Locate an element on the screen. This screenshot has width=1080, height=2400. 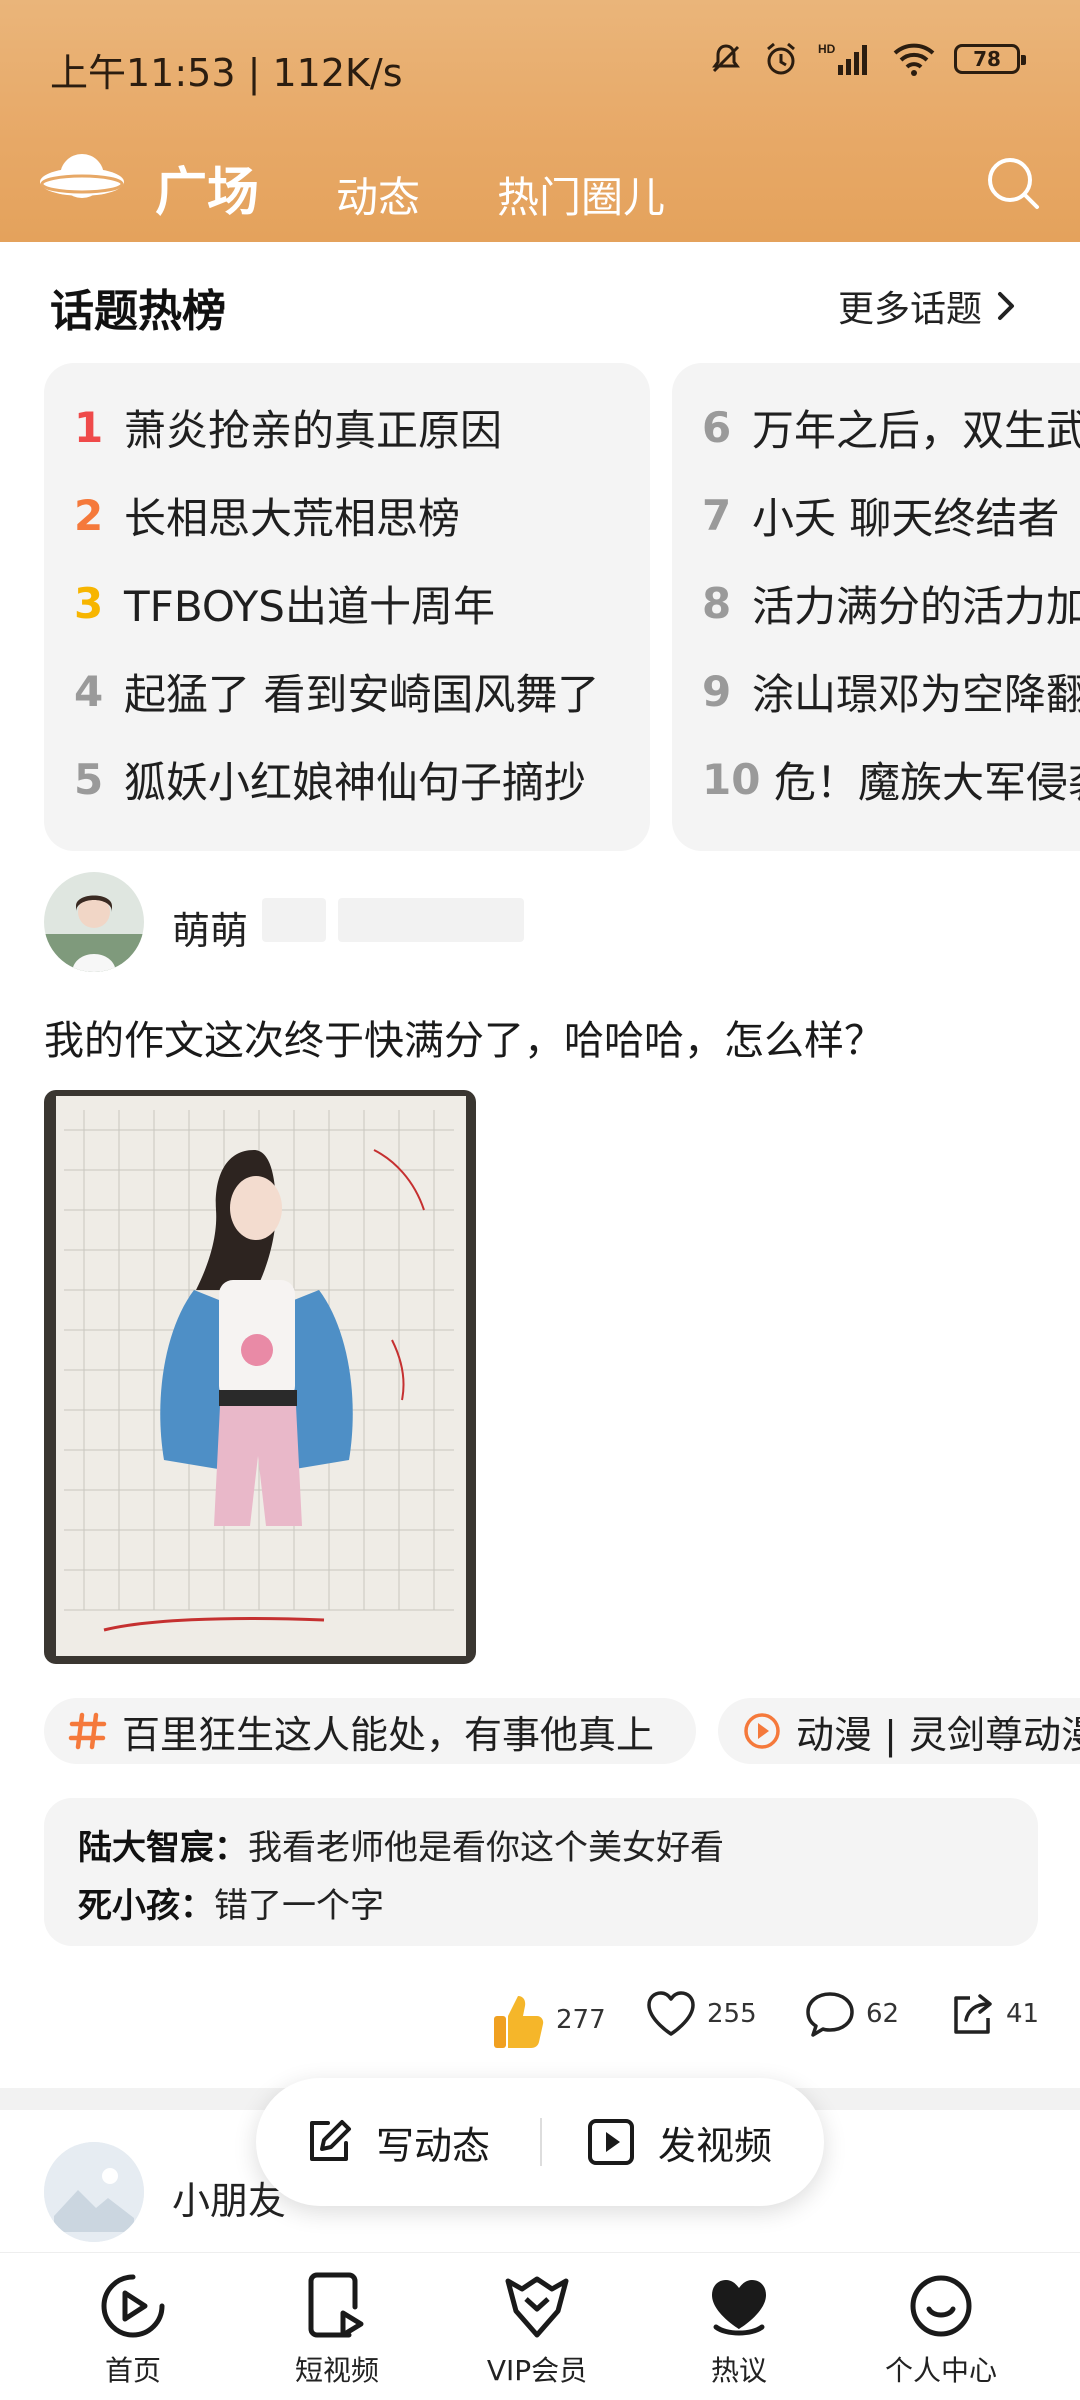
share-button: 41 is located at coordinates (993, 2014).